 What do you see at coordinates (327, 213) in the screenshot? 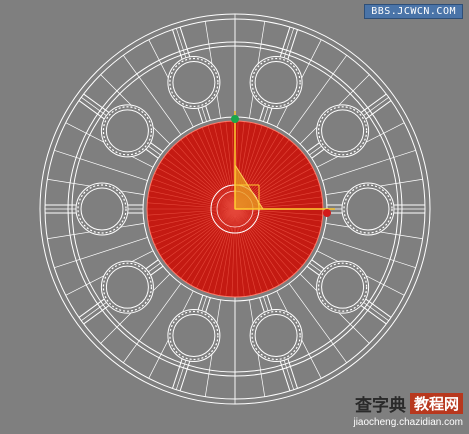
I see `x-handle-icon` at bounding box center [327, 213].